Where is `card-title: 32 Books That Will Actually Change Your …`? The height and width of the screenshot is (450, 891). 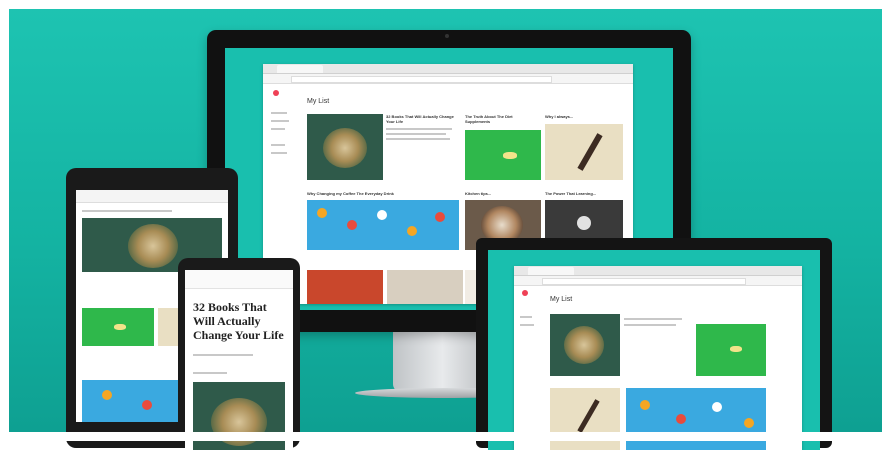
card-title: 32 Books That Will Actually Change Your … is located at coordinates (420, 119).